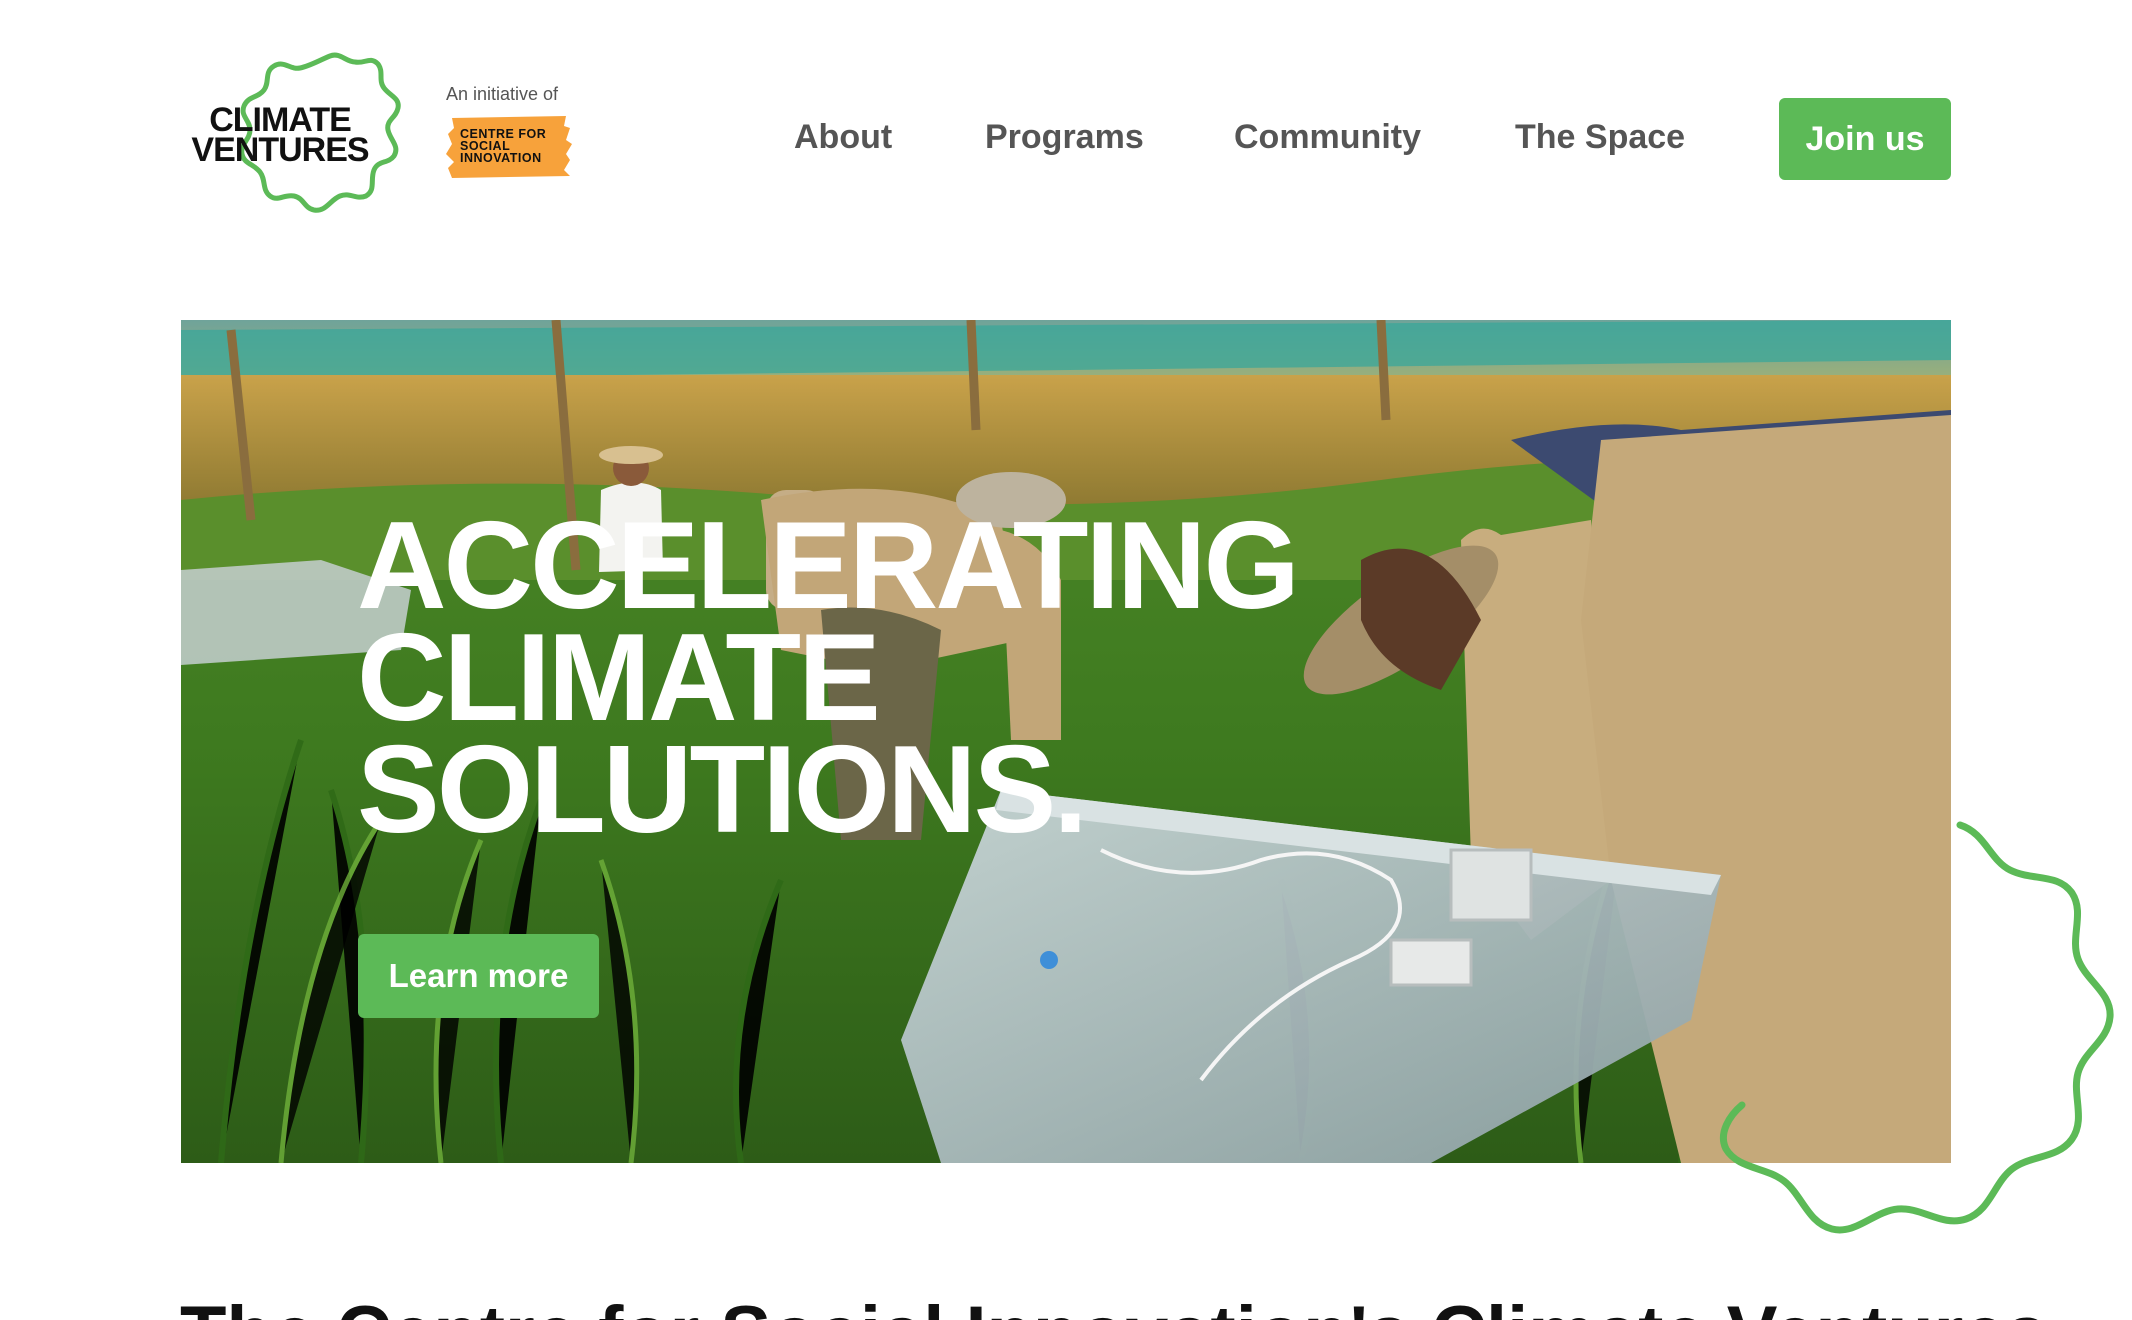  Describe the element at coordinates (1600, 137) in the screenshot. I see `nav-item-the-space: The Space` at that location.